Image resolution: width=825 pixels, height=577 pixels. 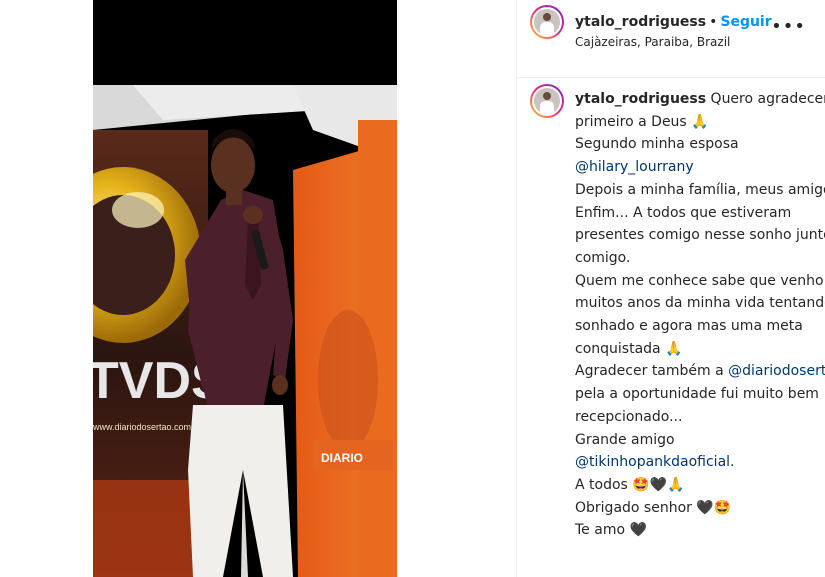 I want to click on photo-brand-text: DIARIO, so click(x=342, y=458).